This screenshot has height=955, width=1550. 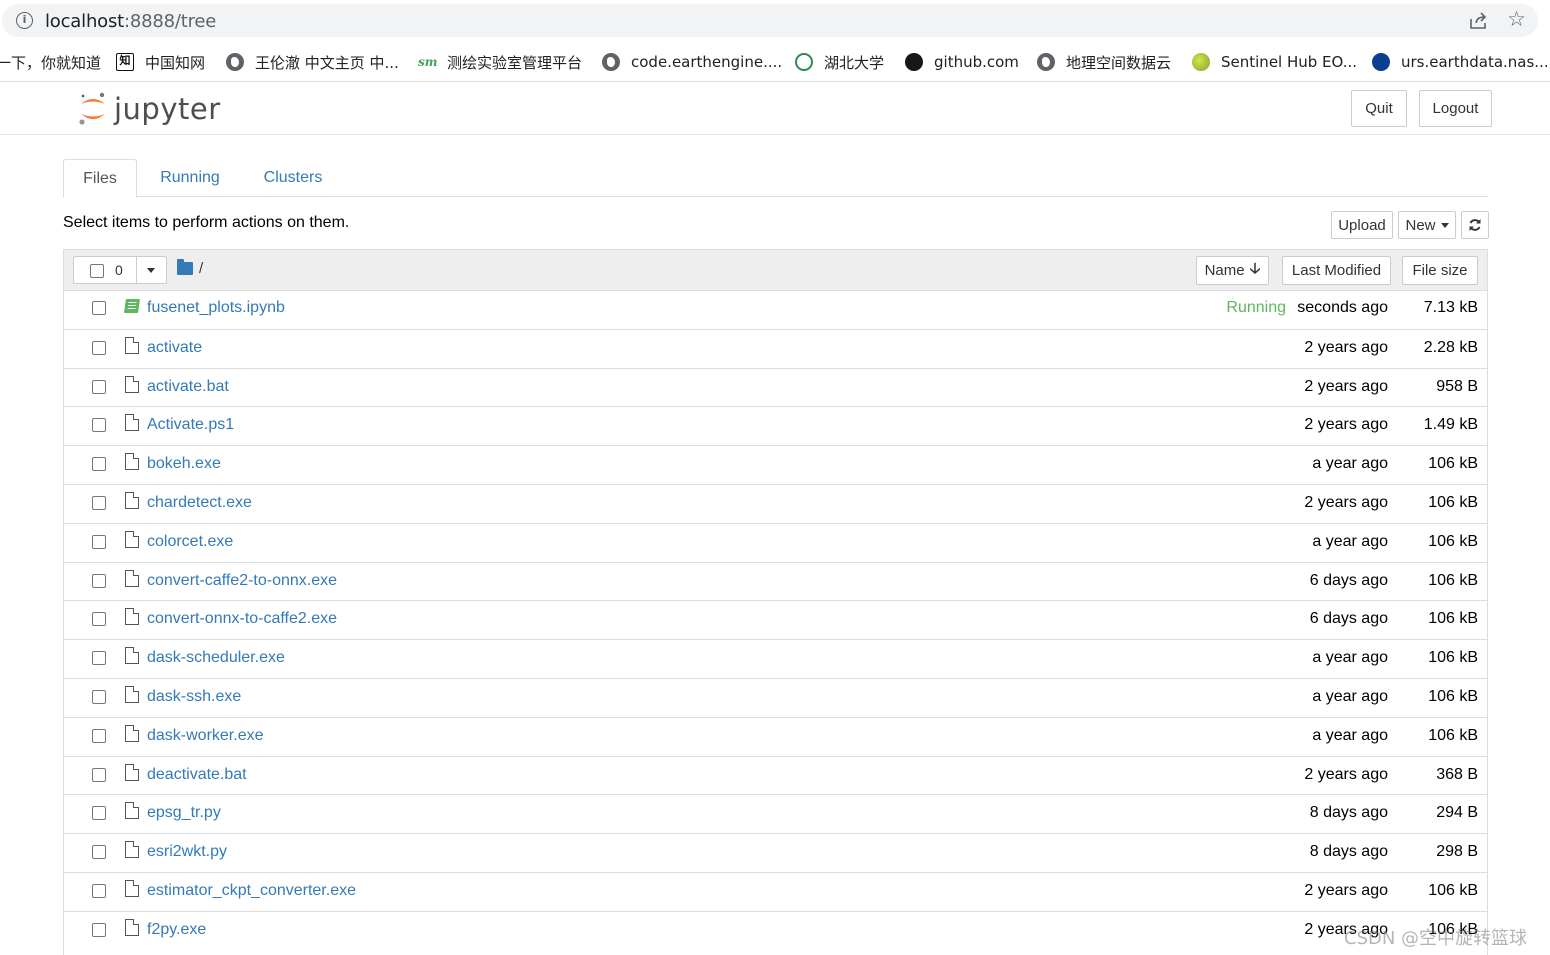 I want to click on file-name-link: dask-worker.exe, so click(x=205, y=736).